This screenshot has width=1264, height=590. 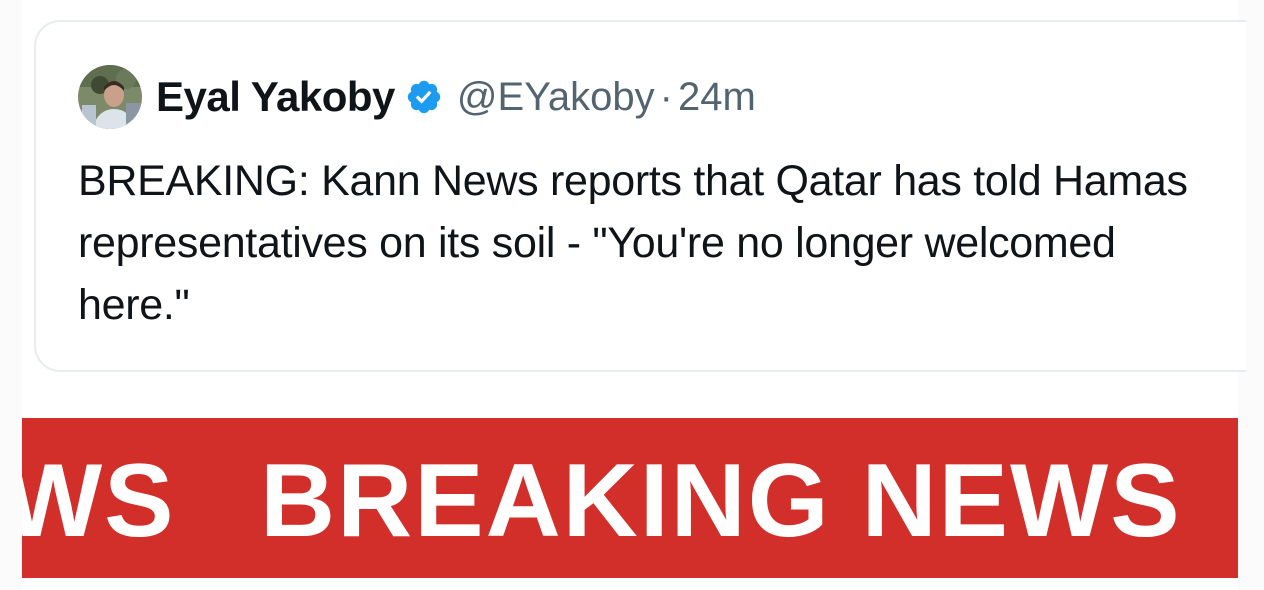 I want to click on banner-cut-text: WS, so click(x=99, y=501).